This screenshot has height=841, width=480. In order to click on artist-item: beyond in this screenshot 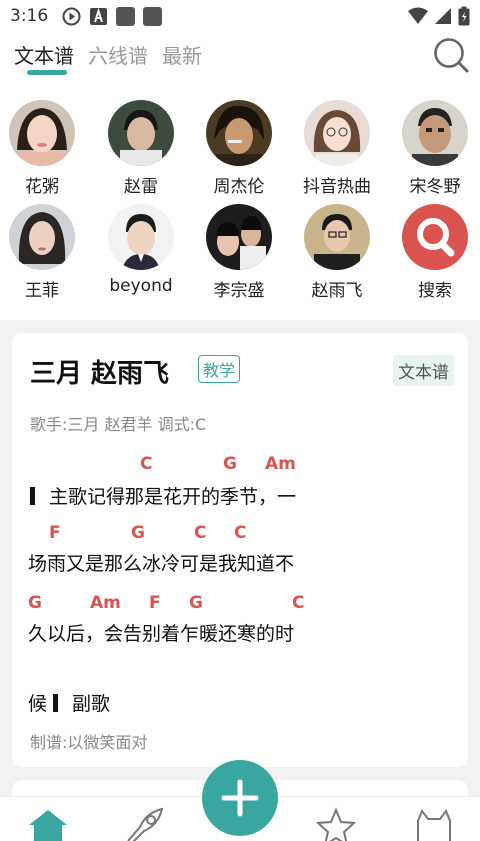, I will do `click(141, 250)`.